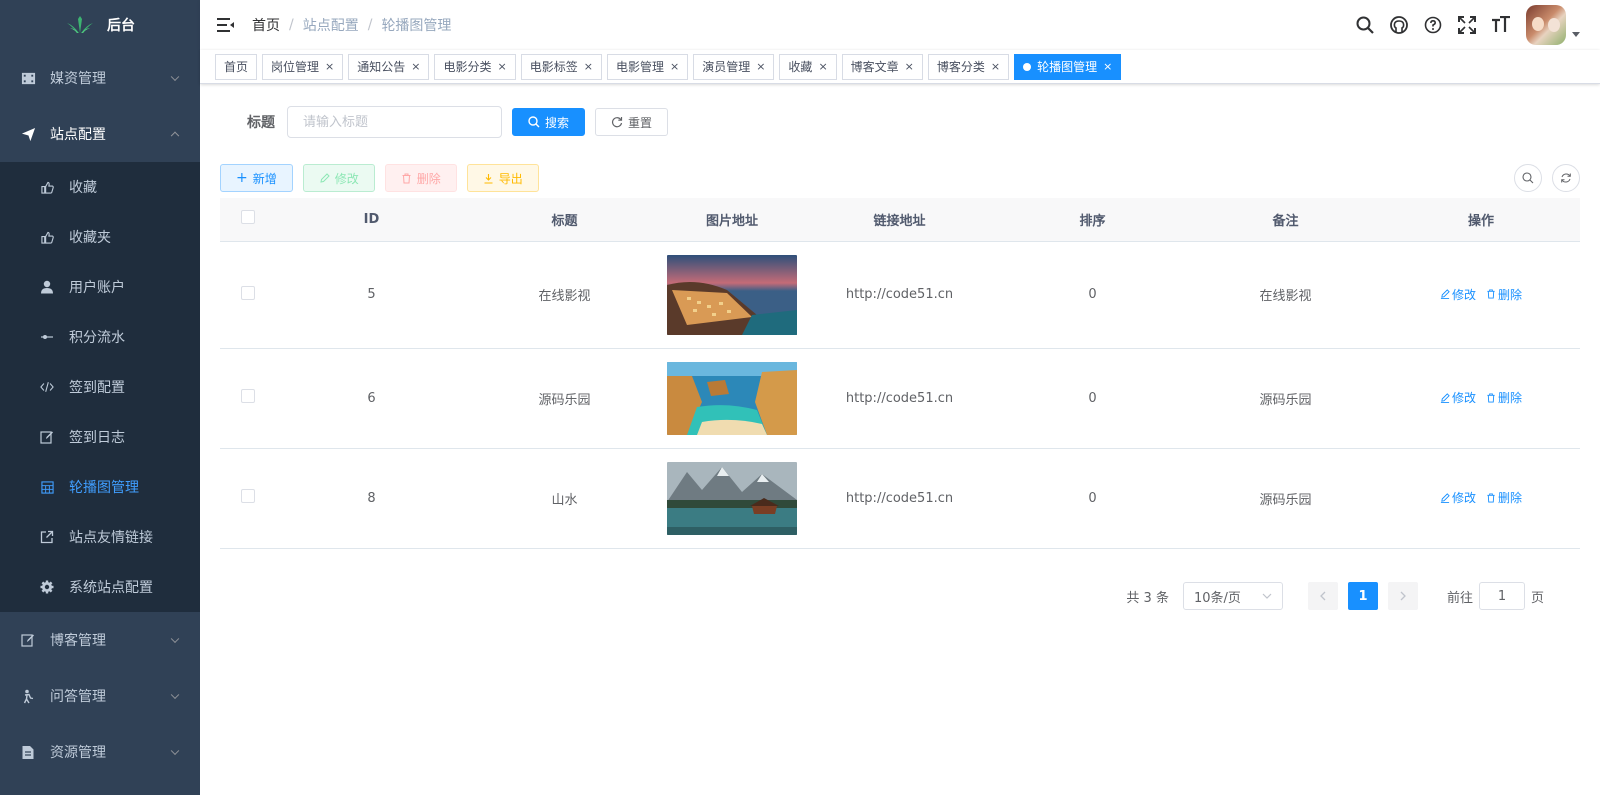  Describe the element at coordinates (561, 66) in the screenshot. I see `tab-tag: 电影标签 ×` at that location.